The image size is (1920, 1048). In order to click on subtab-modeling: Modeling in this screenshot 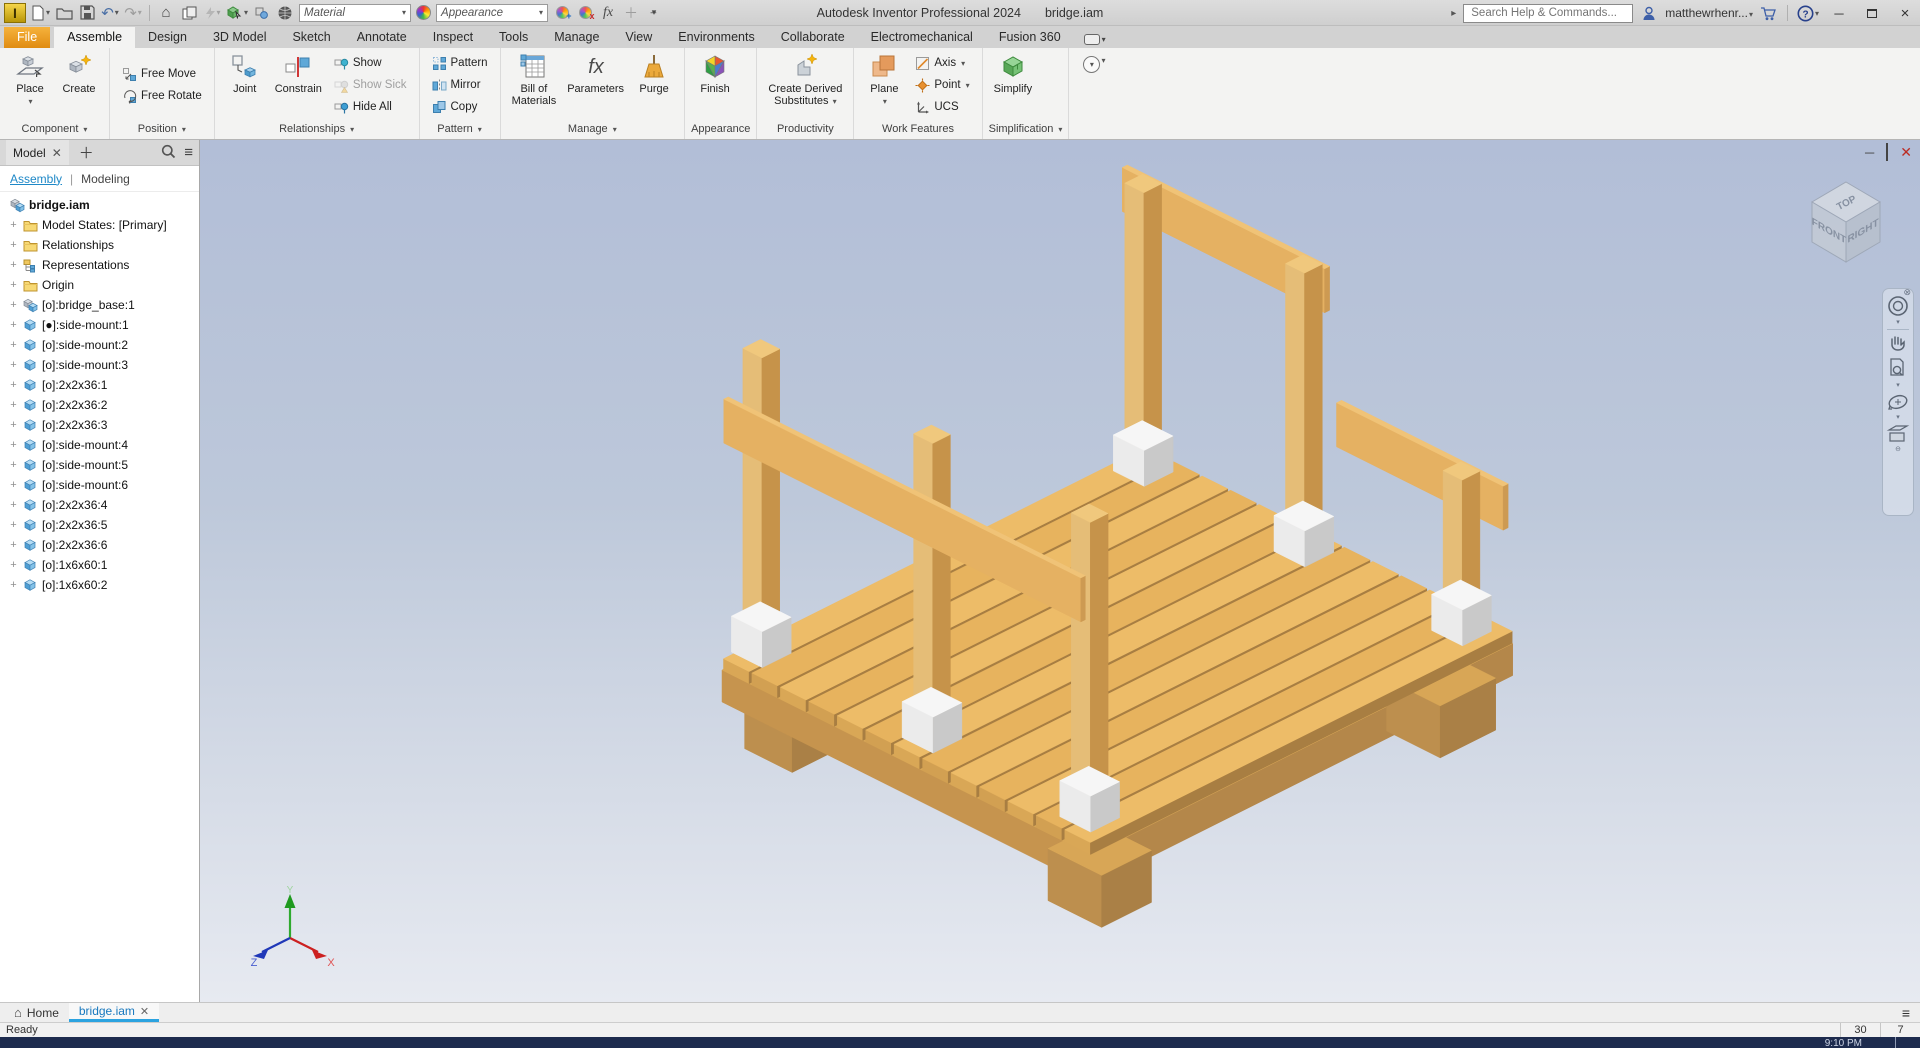, I will do `click(105, 179)`.